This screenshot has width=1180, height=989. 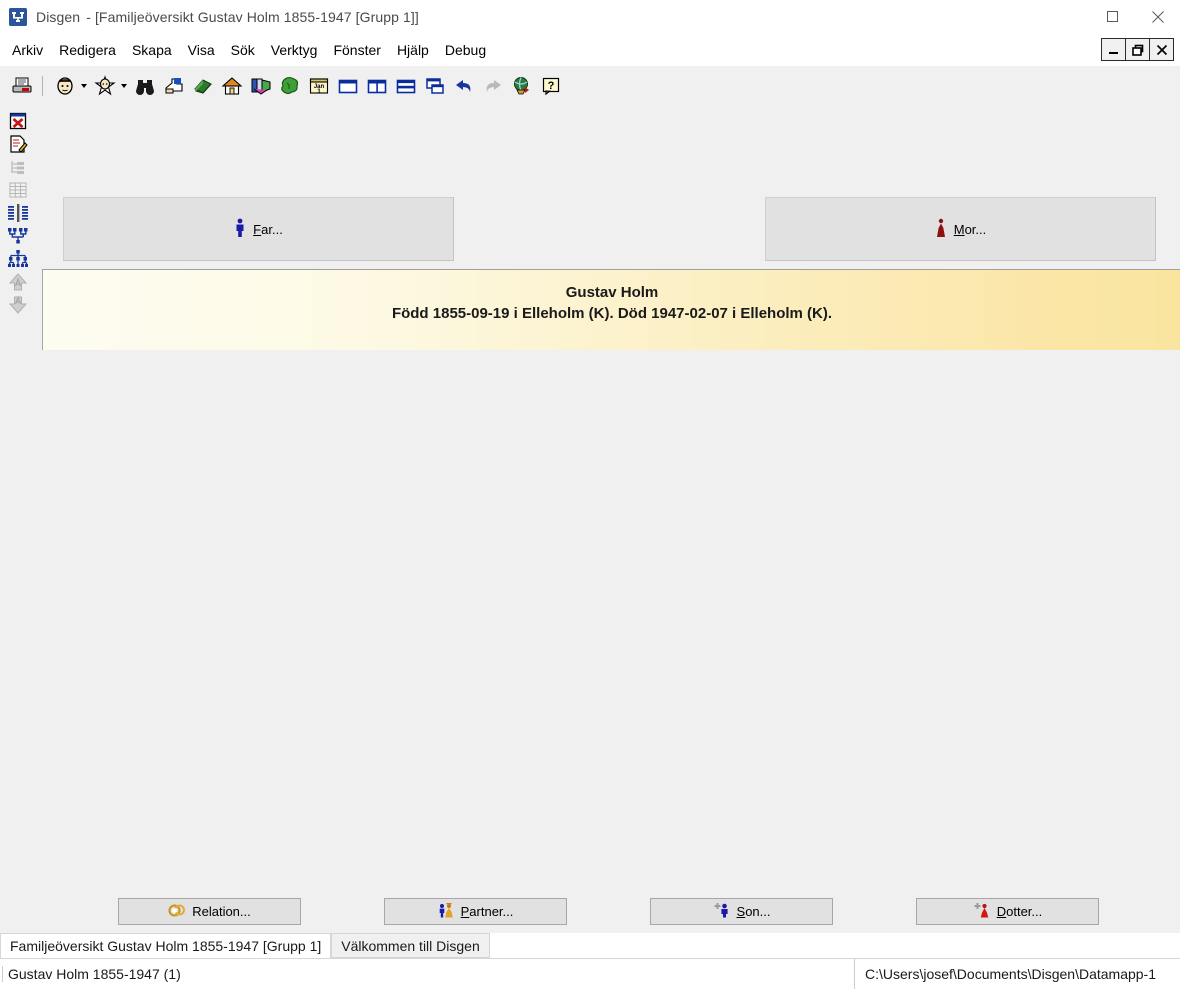 What do you see at coordinates (348, 86) in the screenshot?
I see `window-single-icon` at bounding box center [348, 86].